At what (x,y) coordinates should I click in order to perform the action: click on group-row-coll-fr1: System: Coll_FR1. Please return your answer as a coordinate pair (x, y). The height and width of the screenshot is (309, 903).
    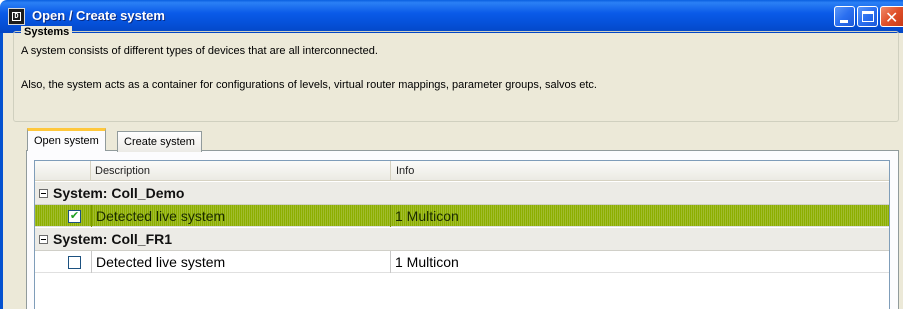
    Looking at the image, I should click on (462, 239).